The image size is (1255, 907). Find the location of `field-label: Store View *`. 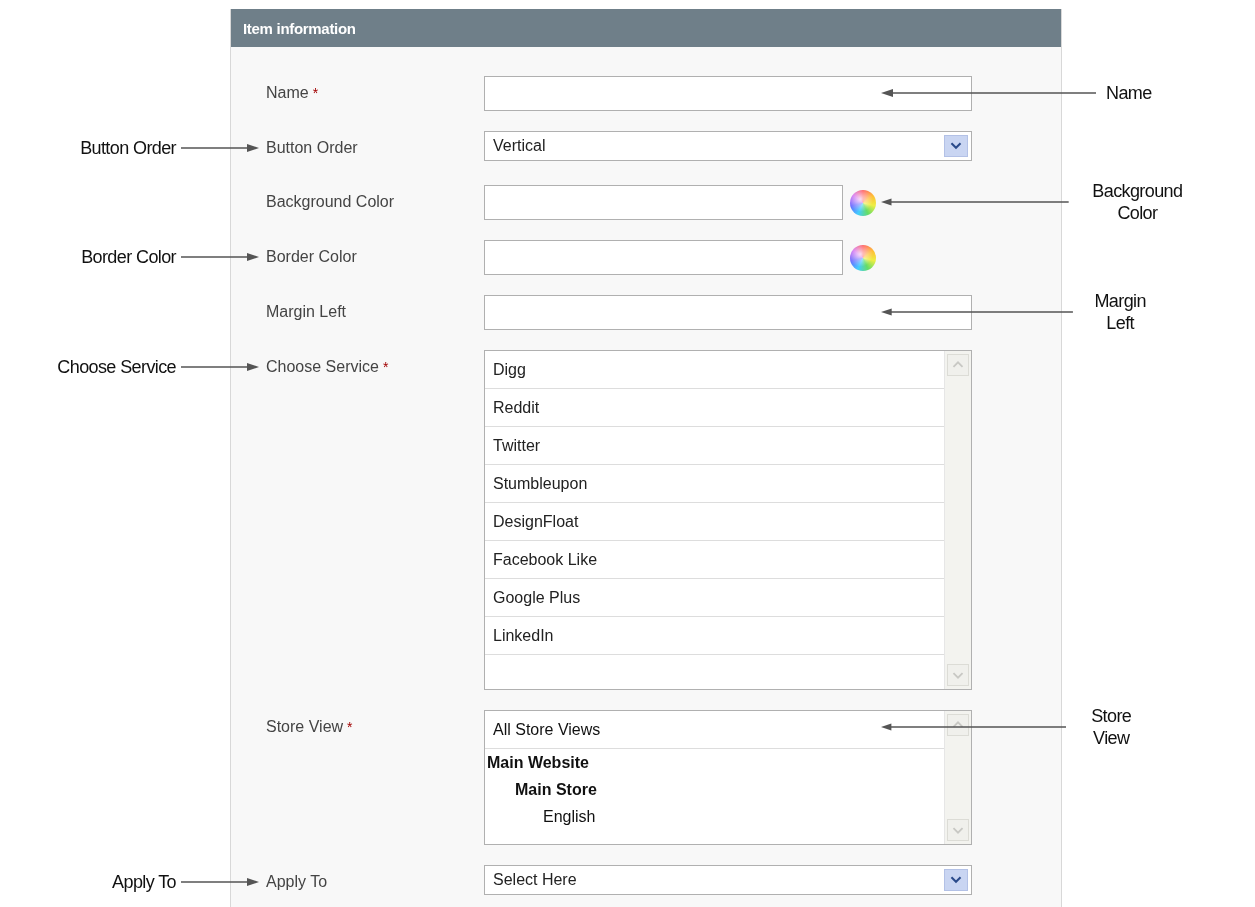

field-label: Store View * is located at coordinates (310, 727).